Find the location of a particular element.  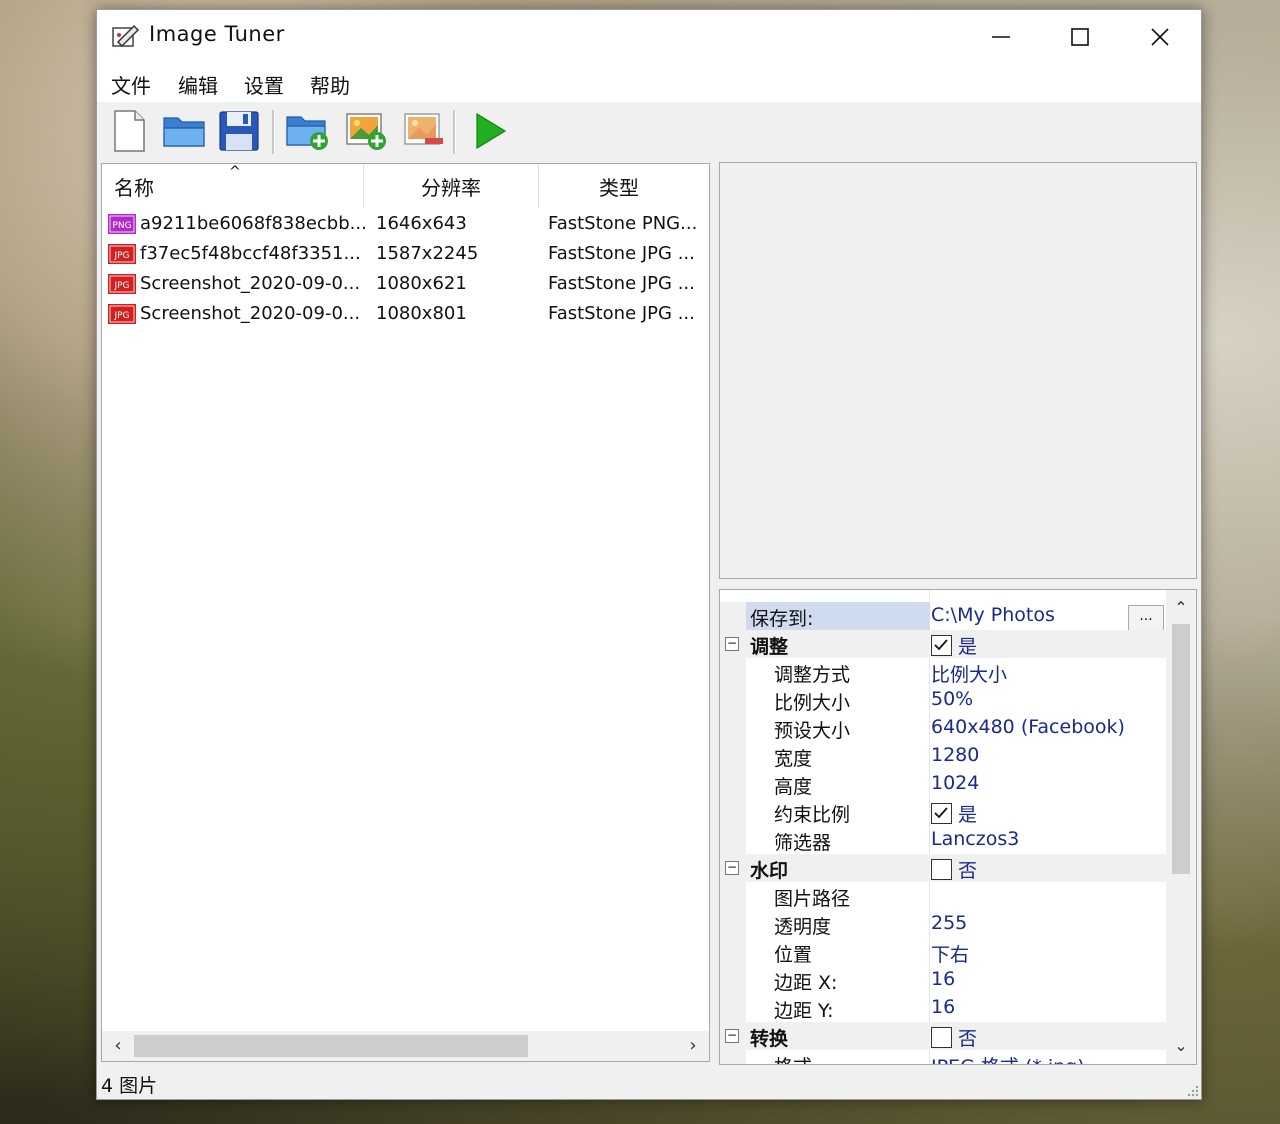

menu-settings: 设置 is located at coordinates (264, 84).